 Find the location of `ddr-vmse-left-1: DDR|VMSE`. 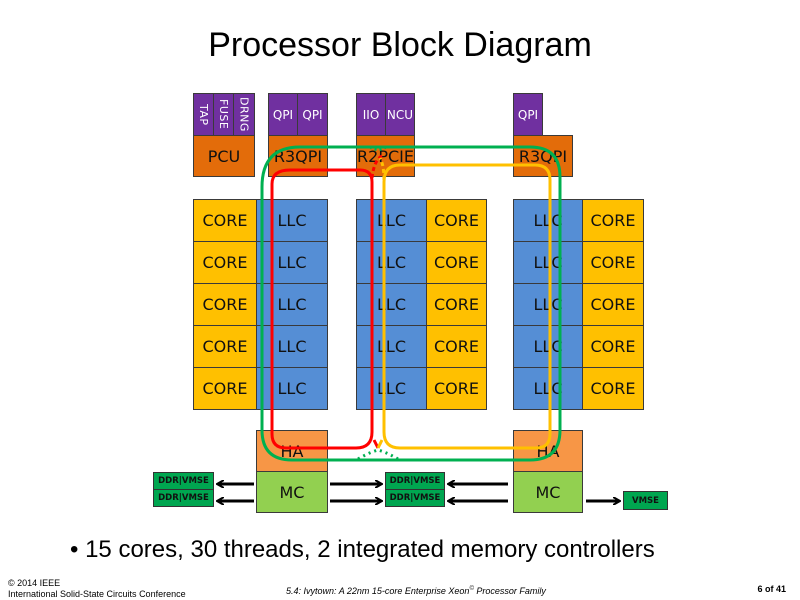

ddr-vmse-left-1: DDR|VMSE is located at coordinates (183, 481).